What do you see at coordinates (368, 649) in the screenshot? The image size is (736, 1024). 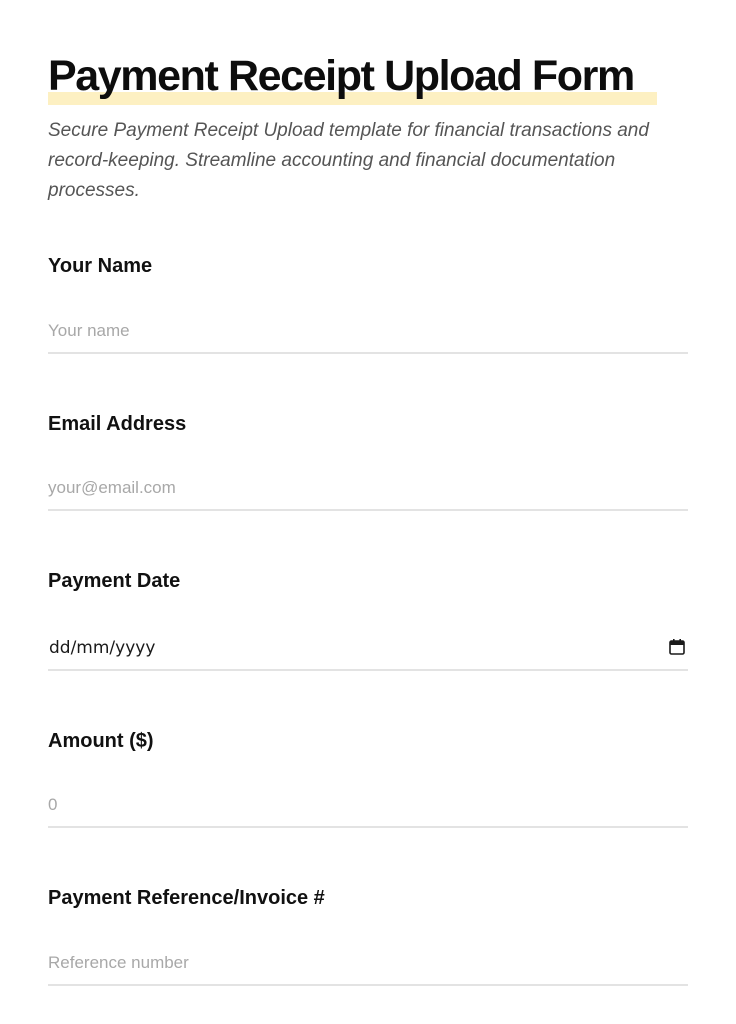 I see `payment-date-input: dd/mm/yyyy` at bounding box center [368, 649].